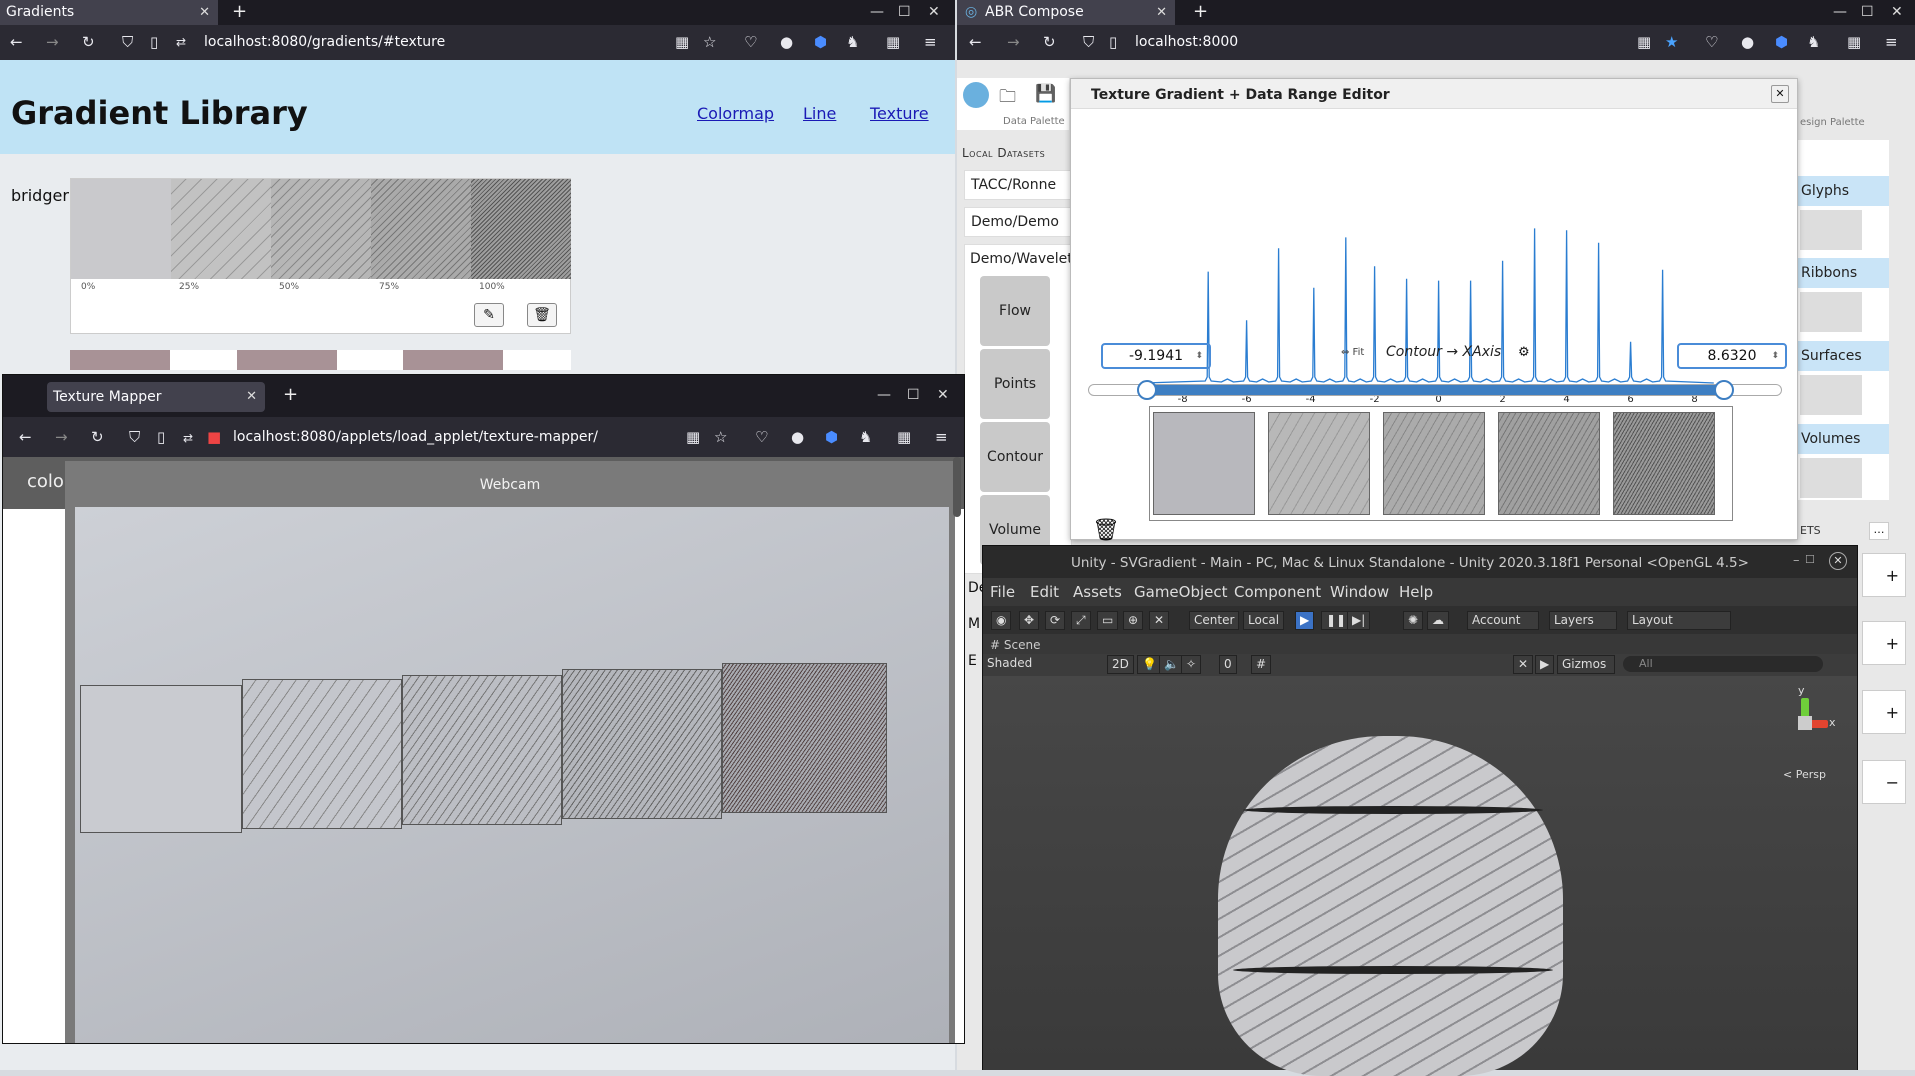 This screenshot has width=1915, height=1076. I want to click on reload-icon: ↻, so click(88, 42).